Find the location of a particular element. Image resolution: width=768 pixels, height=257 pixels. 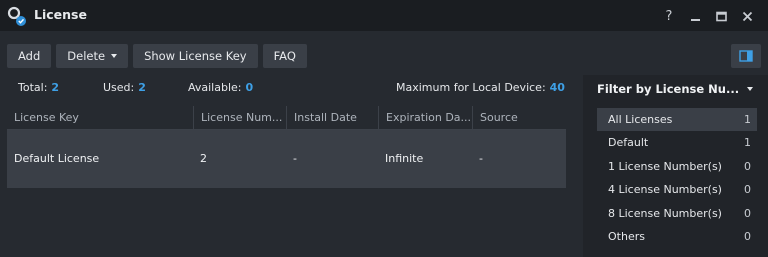

add-button-label: Add is located at coordinates (29, 56).